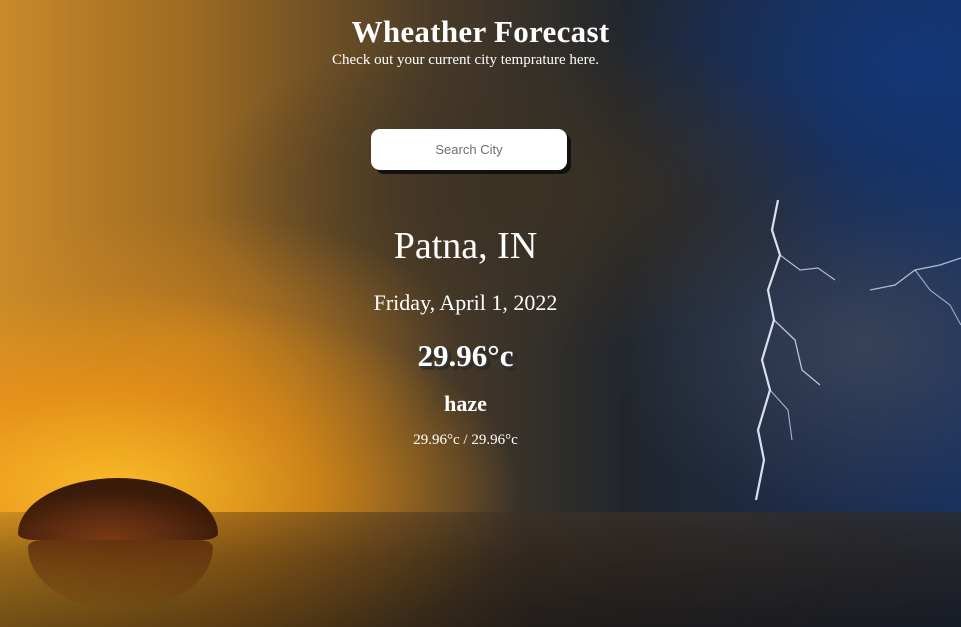  I want to click on min-max-temperature: 29.96°c / 29.96°c, so click(465, 440).